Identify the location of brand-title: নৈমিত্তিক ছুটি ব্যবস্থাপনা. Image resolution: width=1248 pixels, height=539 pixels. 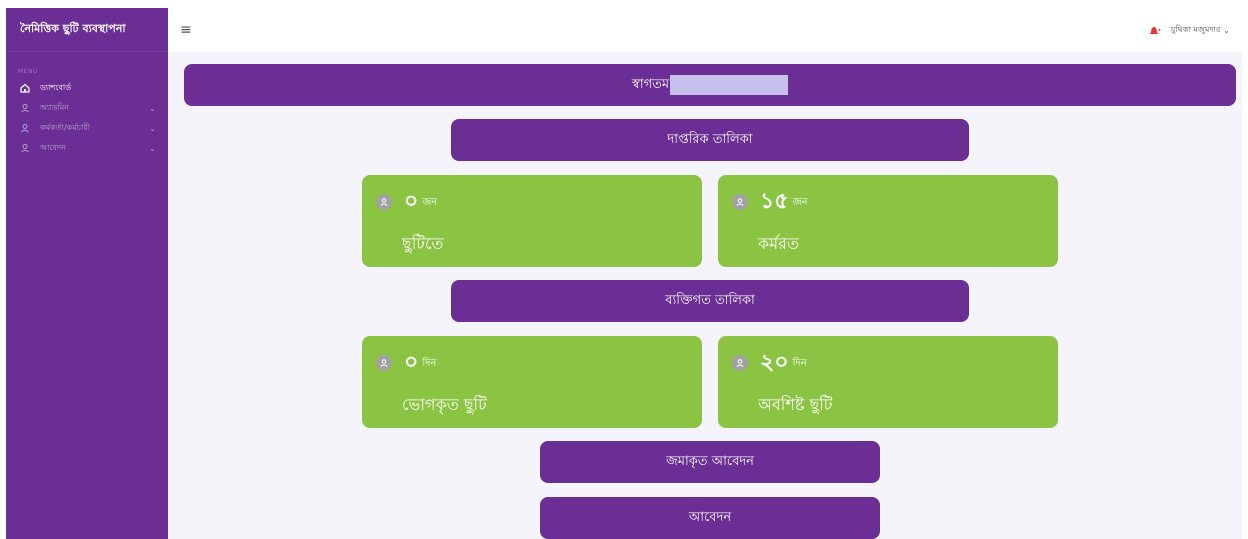
(87, 30).